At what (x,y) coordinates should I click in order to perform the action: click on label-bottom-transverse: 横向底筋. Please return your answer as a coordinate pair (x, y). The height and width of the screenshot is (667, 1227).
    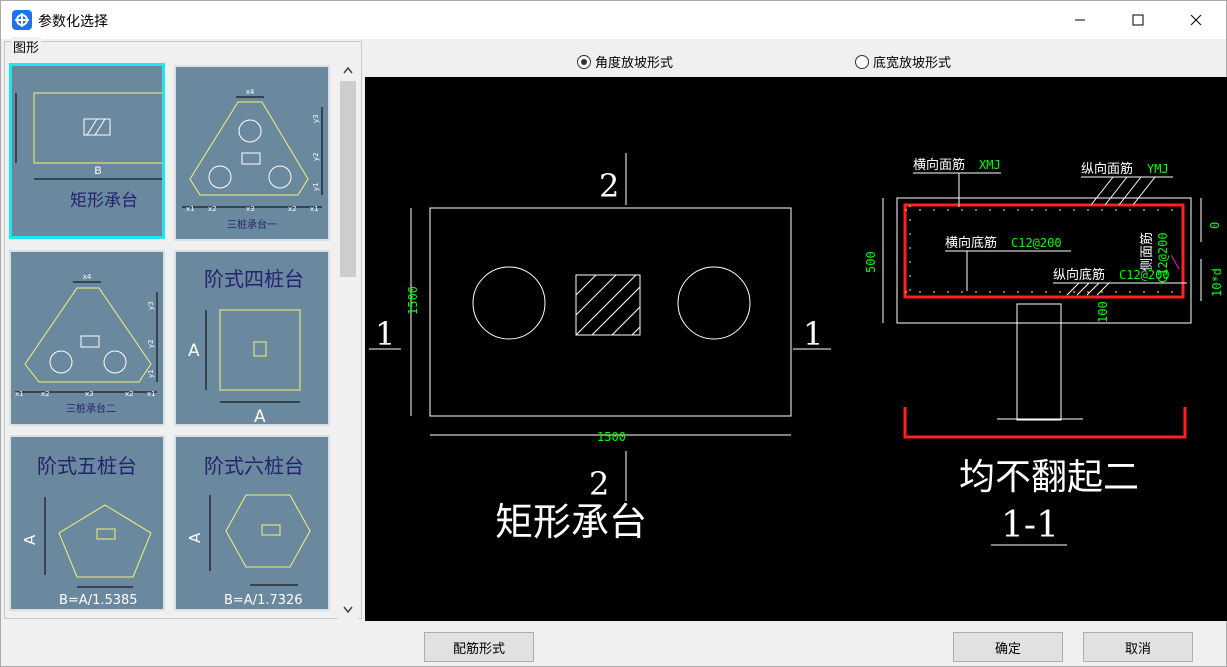
    Looking at the image, I should click on (971, 243).